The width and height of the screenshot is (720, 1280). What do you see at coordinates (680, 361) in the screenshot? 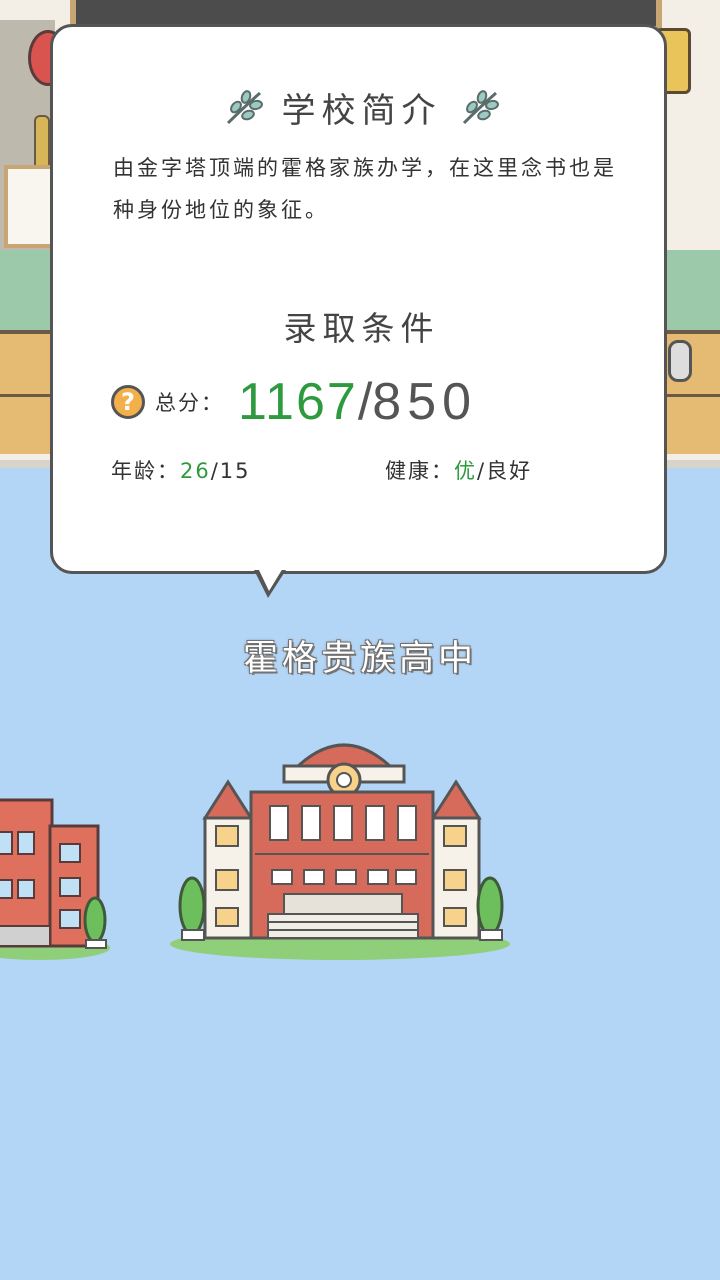
I see `door-knob` at bounding box center [680, 361].